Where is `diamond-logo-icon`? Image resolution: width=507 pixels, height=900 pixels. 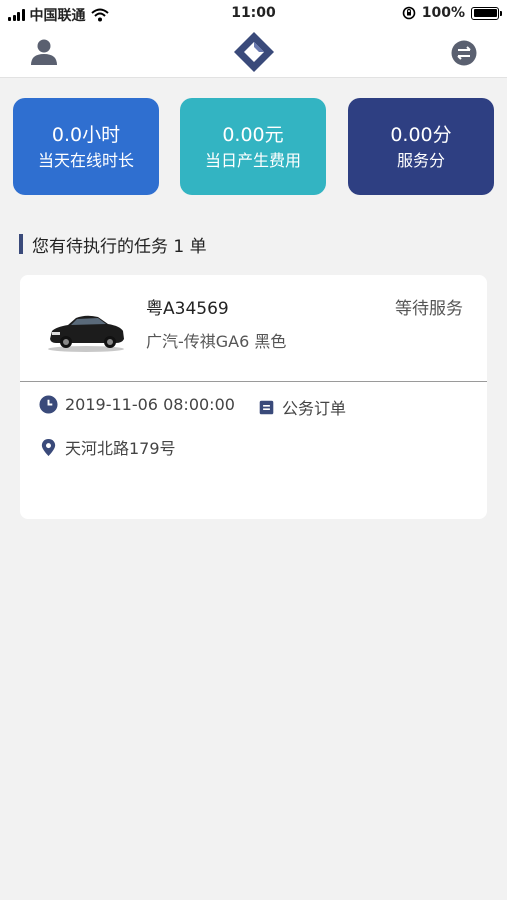 diamond-logo-icon is located at coordinates (254, 52).